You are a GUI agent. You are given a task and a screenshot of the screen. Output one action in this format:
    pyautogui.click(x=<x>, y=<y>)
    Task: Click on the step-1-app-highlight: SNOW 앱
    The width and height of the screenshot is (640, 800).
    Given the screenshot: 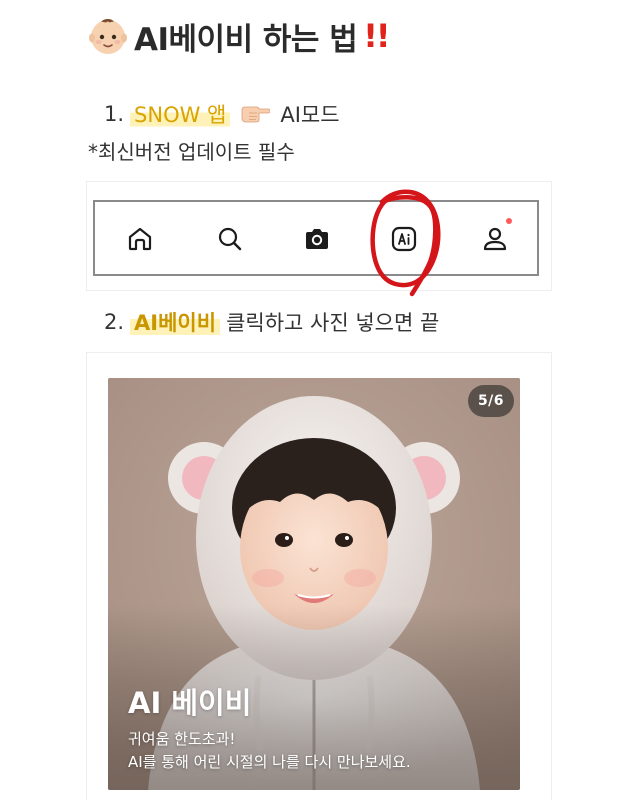 What is the action you would take?
    pyautogui.click(x=180, y=114)
    